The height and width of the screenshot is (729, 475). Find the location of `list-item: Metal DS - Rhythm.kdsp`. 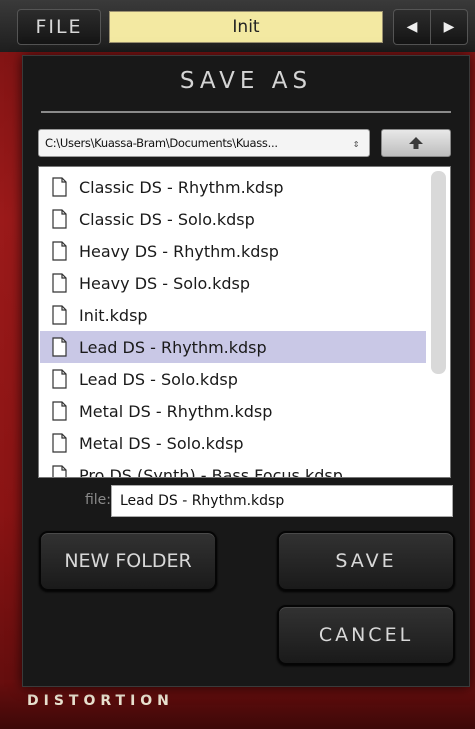

list-item: Metal DS - Rhythm.kdsp is located at coordinates (233, 411).